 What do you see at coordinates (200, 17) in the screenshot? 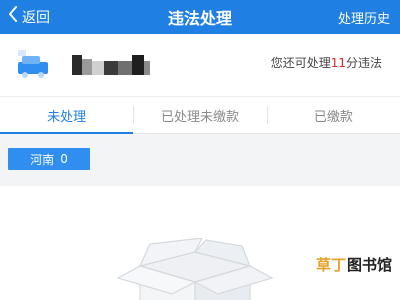
I see `top-nav-bar: 返回 违法处理 处理历史` at bounding box center [200, 17].